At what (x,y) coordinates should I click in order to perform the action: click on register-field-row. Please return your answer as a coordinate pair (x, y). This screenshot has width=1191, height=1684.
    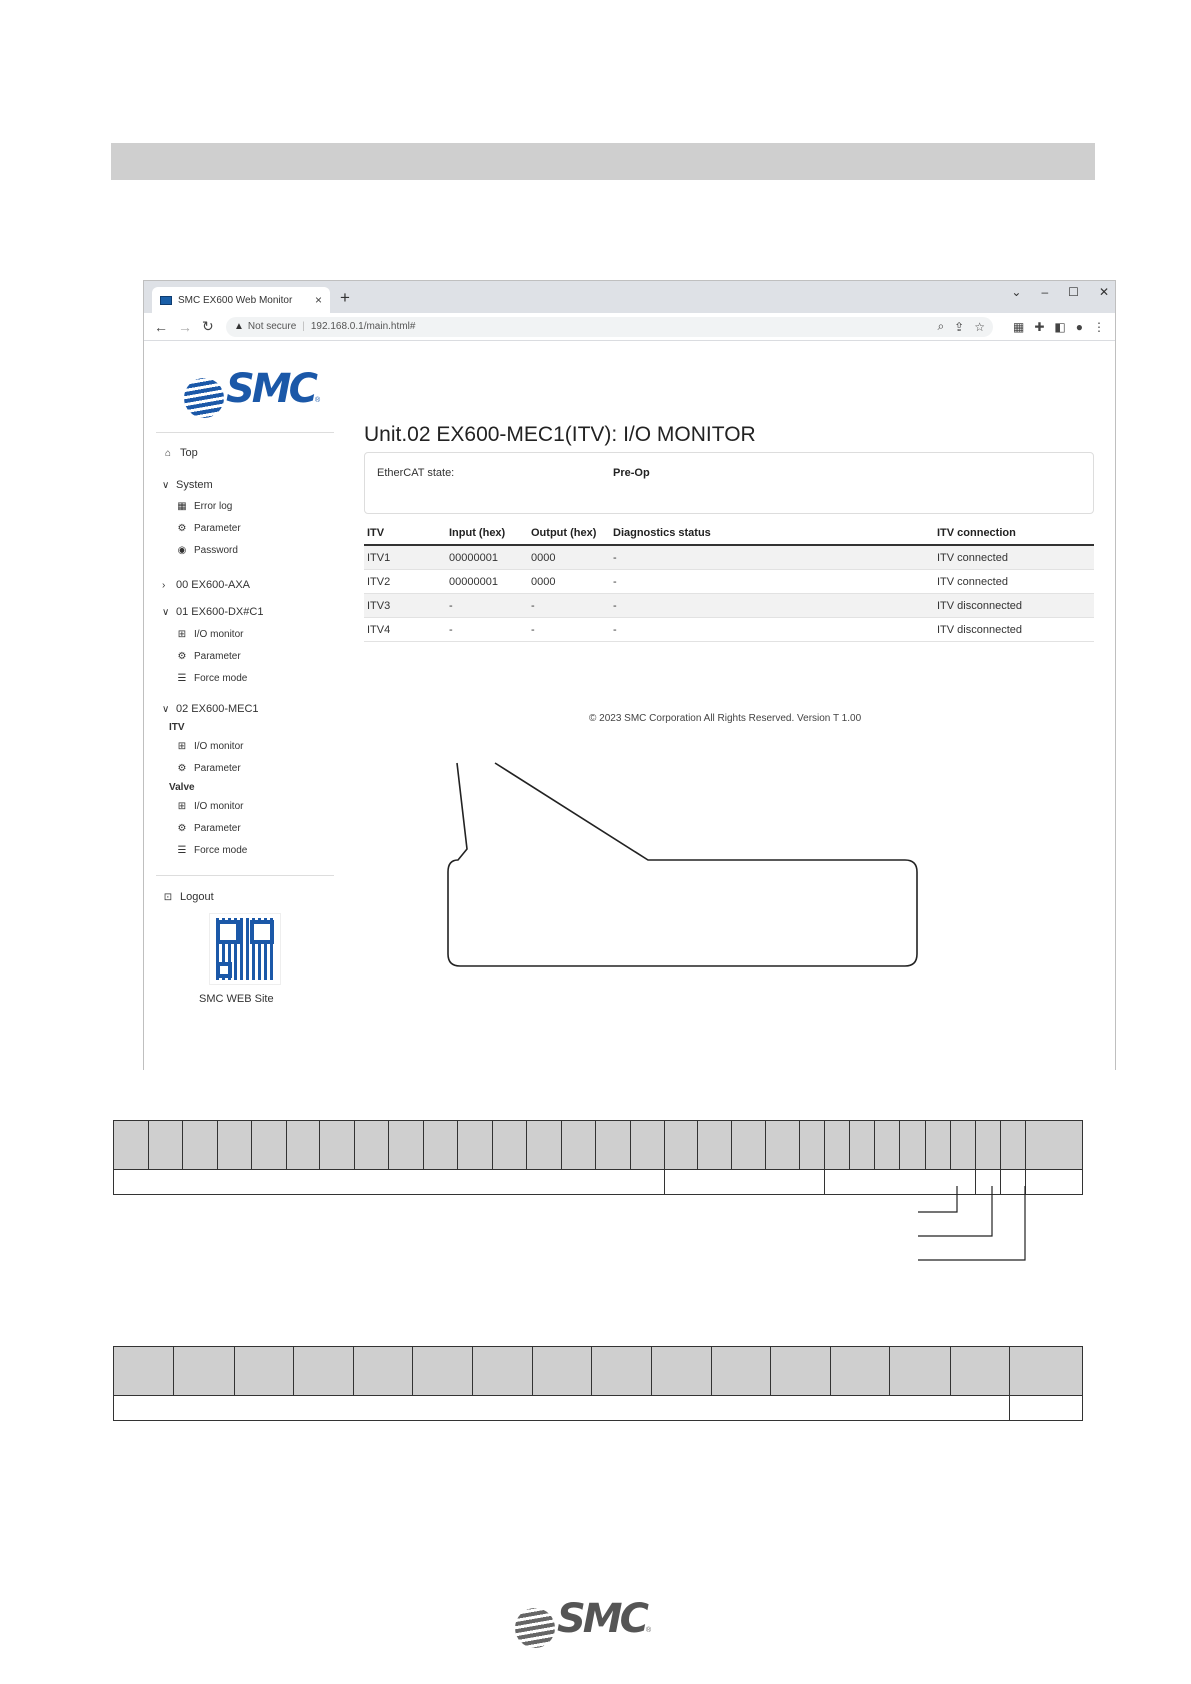
    Looking at the image, I should click on (598, 1408).